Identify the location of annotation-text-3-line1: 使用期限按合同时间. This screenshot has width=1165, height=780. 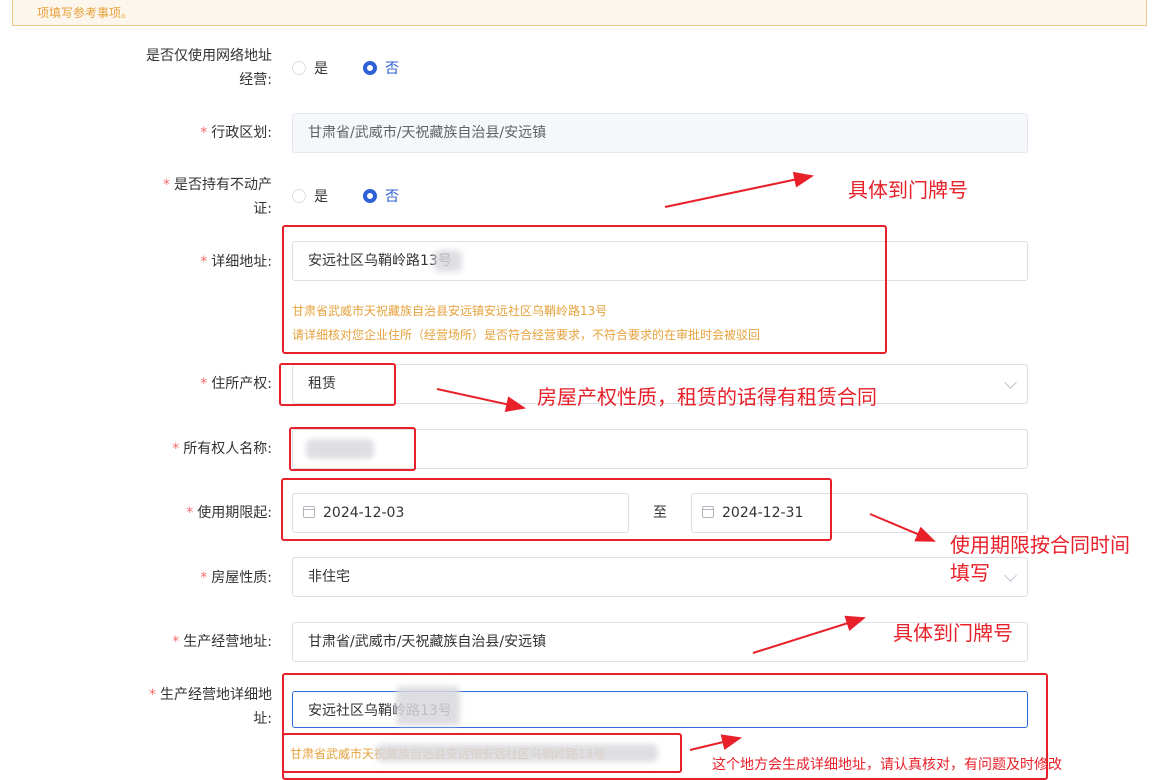
(1040, 545).